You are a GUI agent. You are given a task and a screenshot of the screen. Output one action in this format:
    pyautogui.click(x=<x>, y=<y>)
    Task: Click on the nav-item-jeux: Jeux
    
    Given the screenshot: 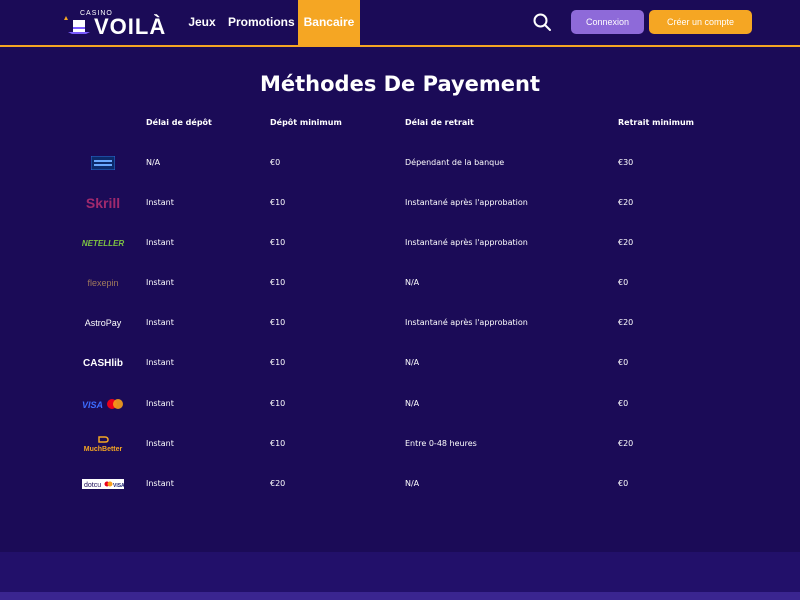 What is the action you would take?
    pyautogui.click(x=202, y=23)
    